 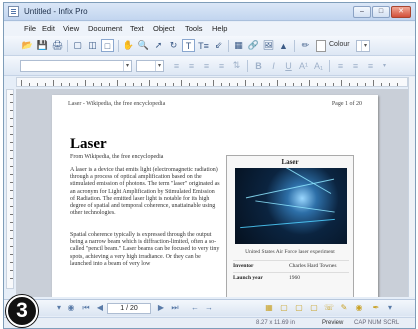 What do you see at coordinates (258, 65) in the screenshot?
I see `bold-icon: B` at bounding box center [258, 65].